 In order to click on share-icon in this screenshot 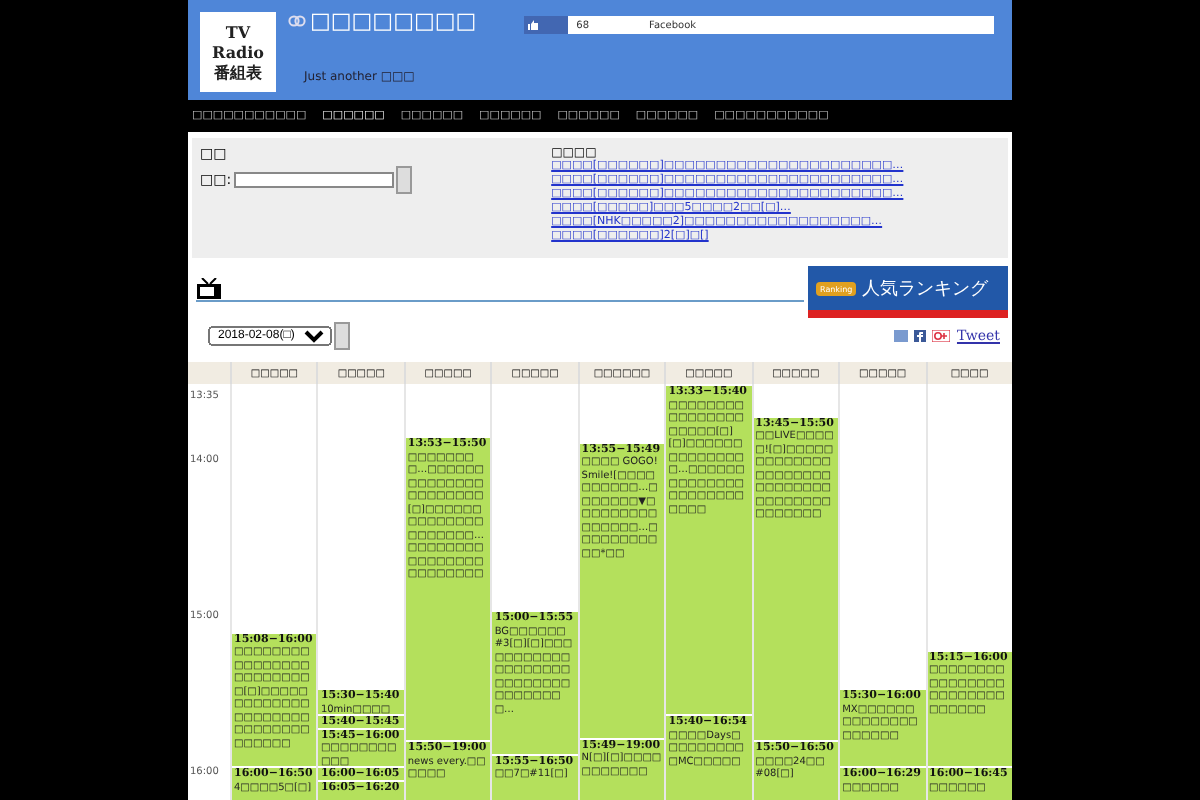, I will do `click(901, 336)`.